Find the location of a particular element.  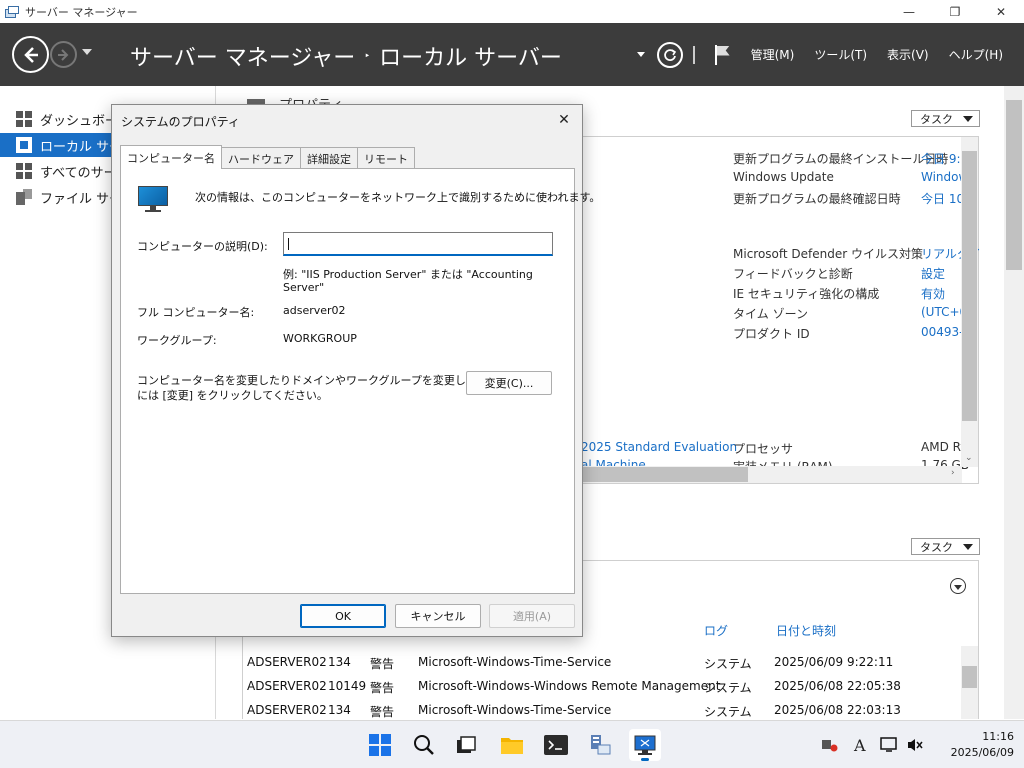

prop-value-link: 有効 is located at coordinates (933, 293).